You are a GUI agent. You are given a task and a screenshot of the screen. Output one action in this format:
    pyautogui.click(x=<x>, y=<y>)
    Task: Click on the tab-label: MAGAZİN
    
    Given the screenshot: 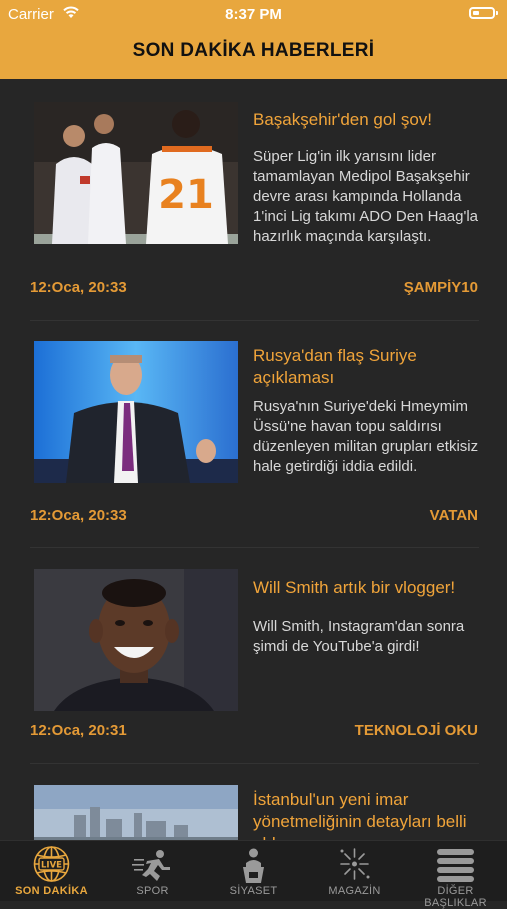 What is the action you would take?
    pyautogui.click(x=354, y=891)
    